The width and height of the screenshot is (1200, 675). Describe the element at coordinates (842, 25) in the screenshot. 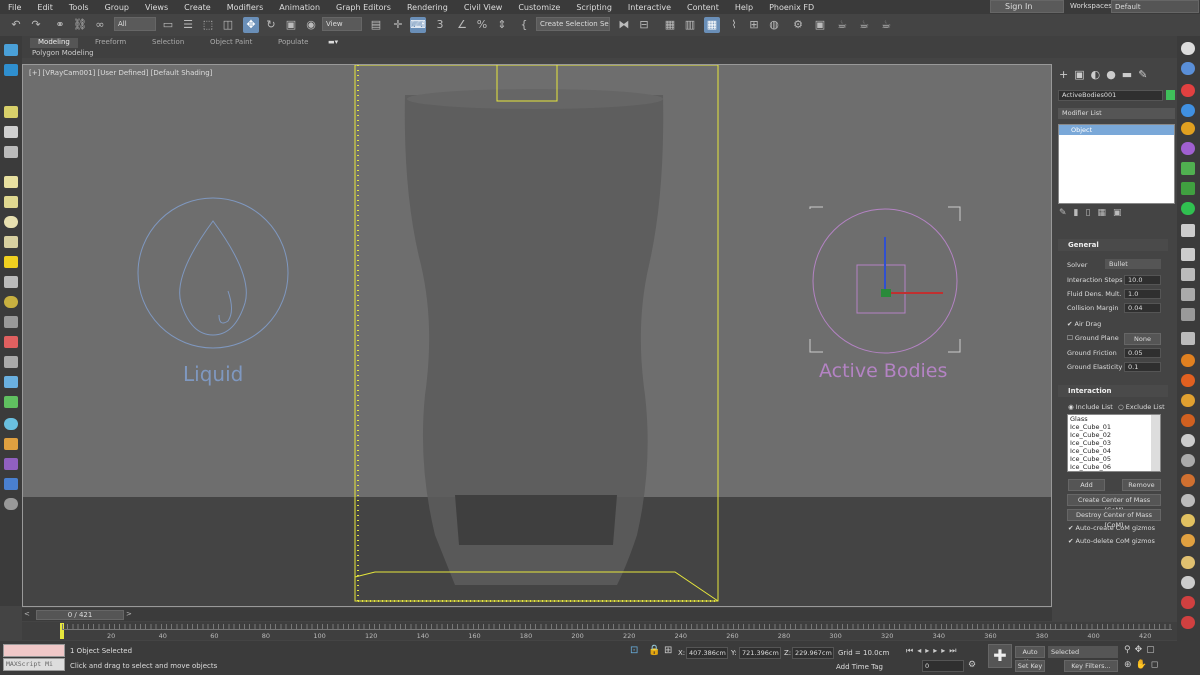

I see `render-production-icon: ☕` at that location.